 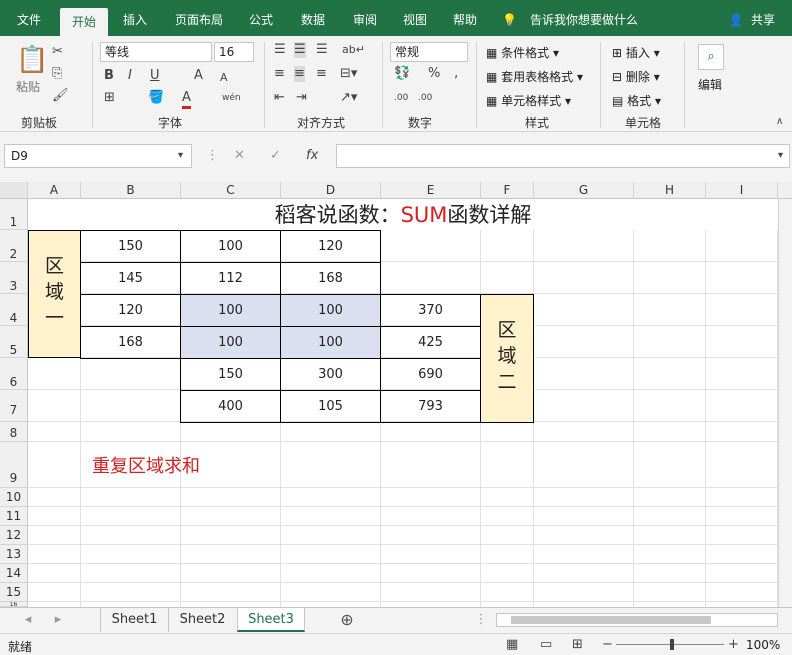 I want to click on cut-icon: ✂, so click(x=57, y=52).